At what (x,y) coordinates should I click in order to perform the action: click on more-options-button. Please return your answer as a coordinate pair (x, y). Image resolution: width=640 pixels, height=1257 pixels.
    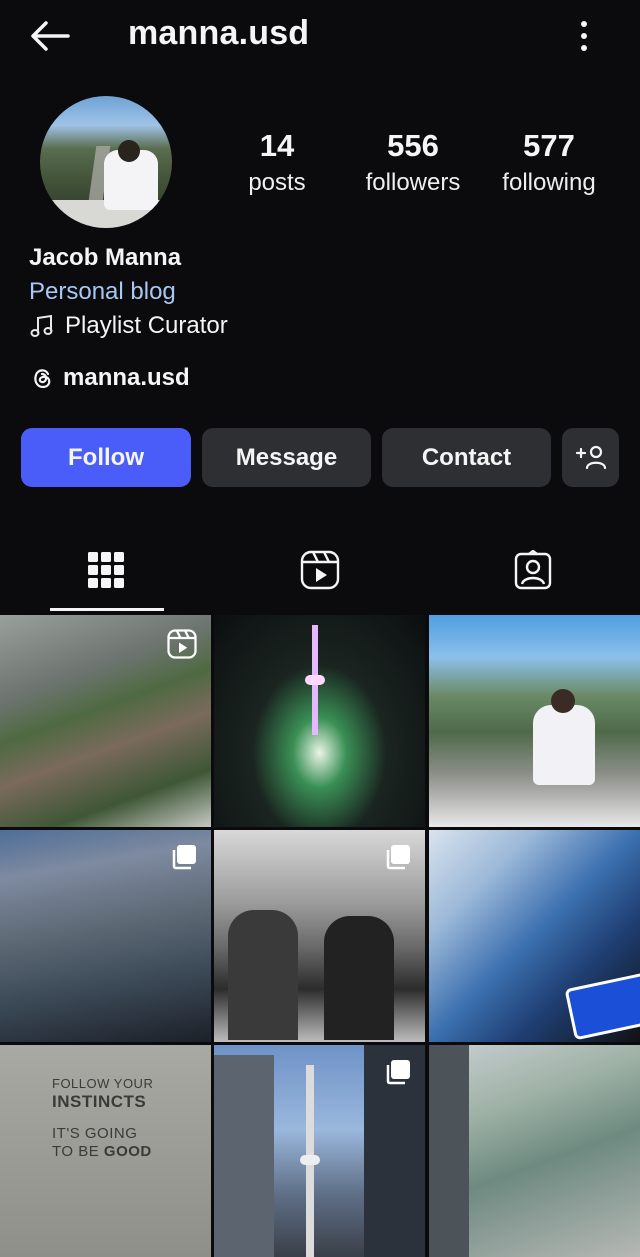
    Looking at the image, I should click on (584, 36).